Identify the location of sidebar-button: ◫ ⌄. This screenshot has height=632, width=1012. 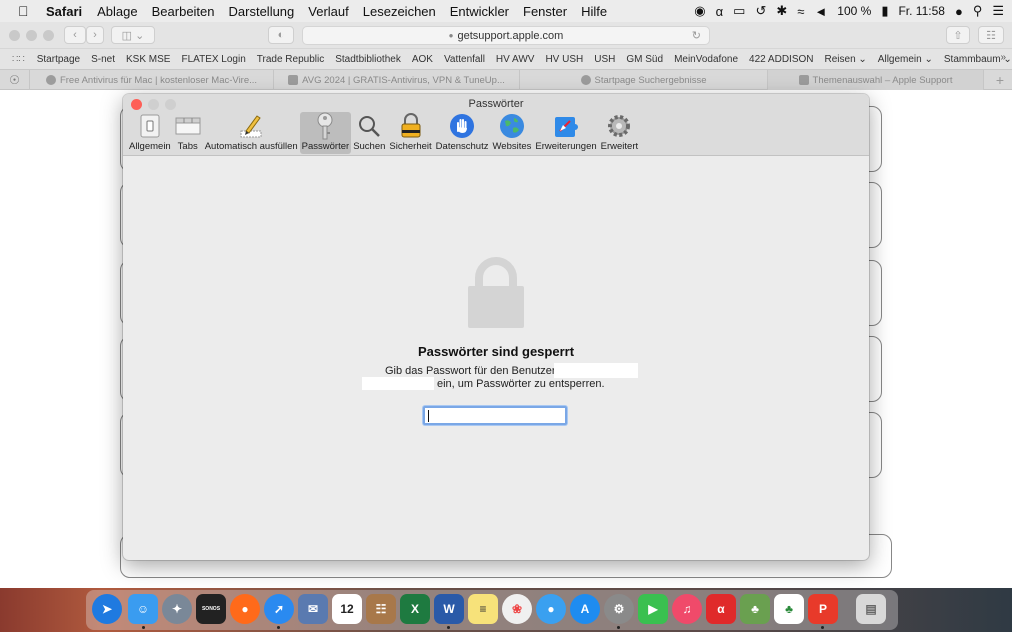
(133, 35).